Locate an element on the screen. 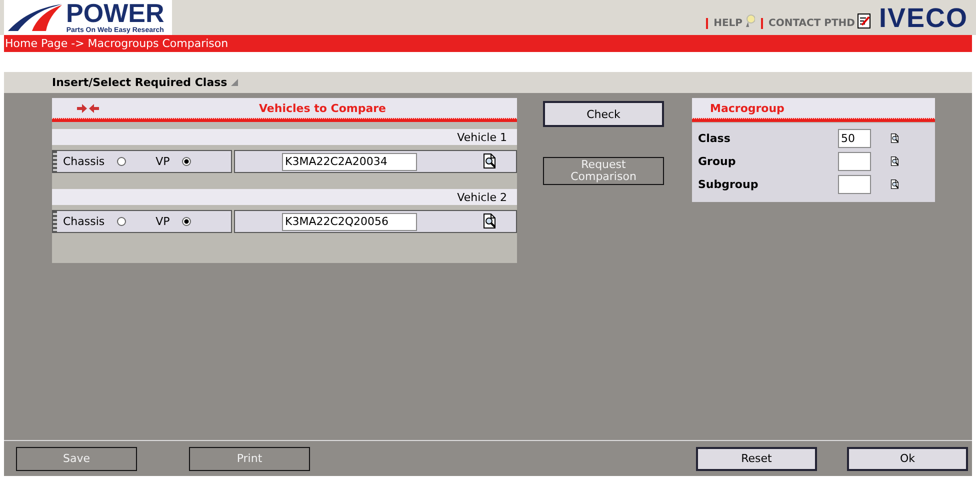  action-button: Check is located at coordinates (603, 114).